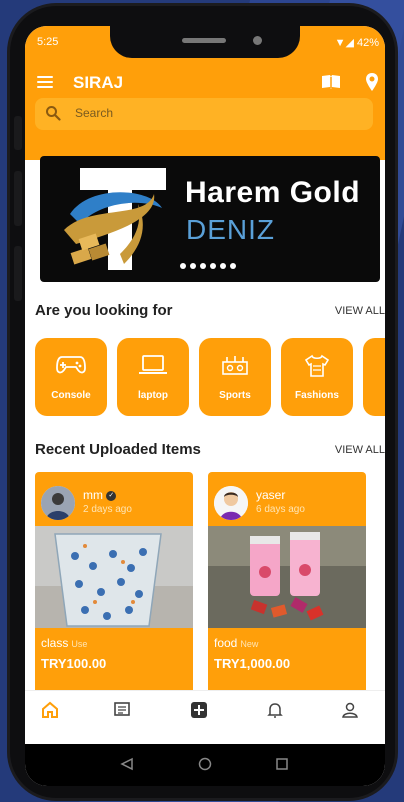 The image size is (404, 802). I want to click on item-name: class Use, so click(64, 643).